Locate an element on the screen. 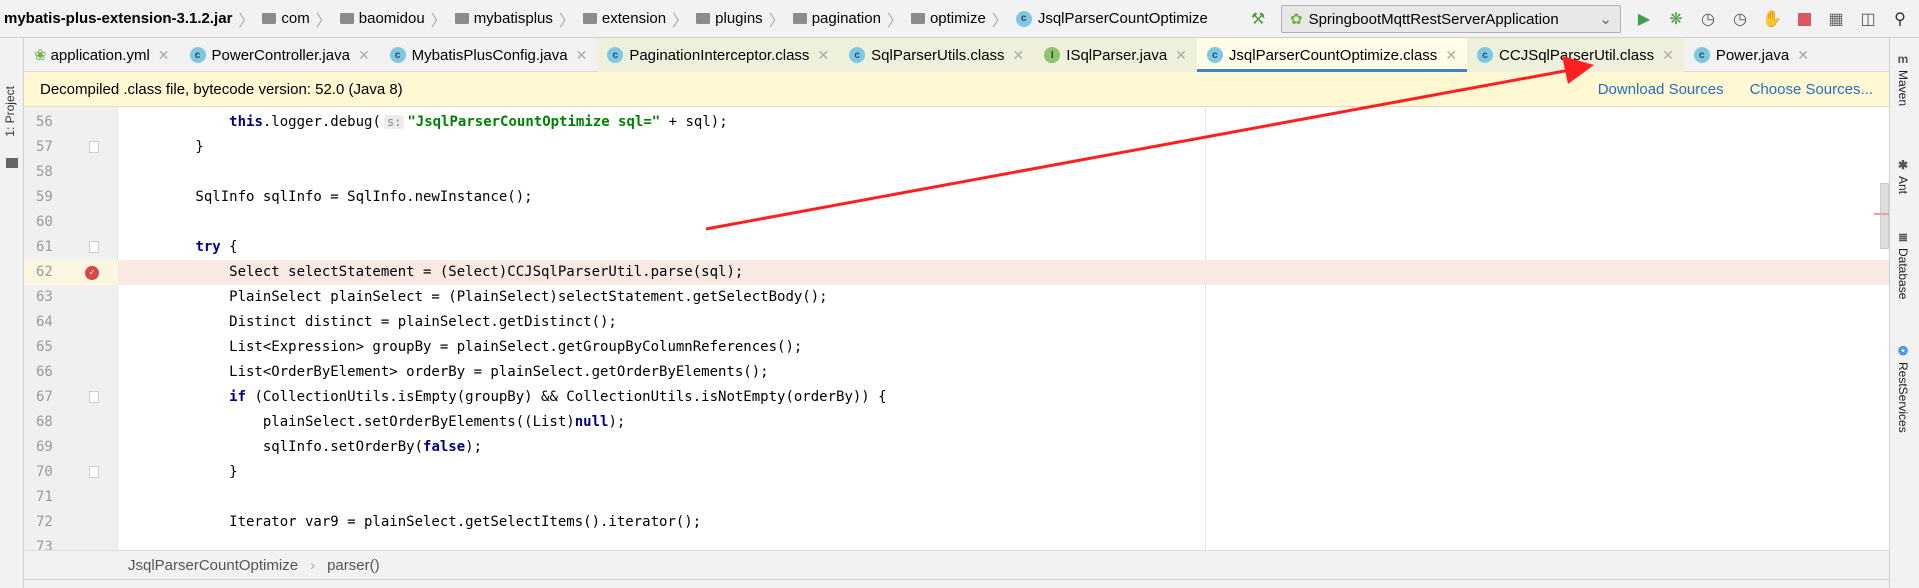 Image resolution: width=1919 pixels, height=588 pixels. nav-crumb: baomidou 〉 is located at coordinates (393, 19).